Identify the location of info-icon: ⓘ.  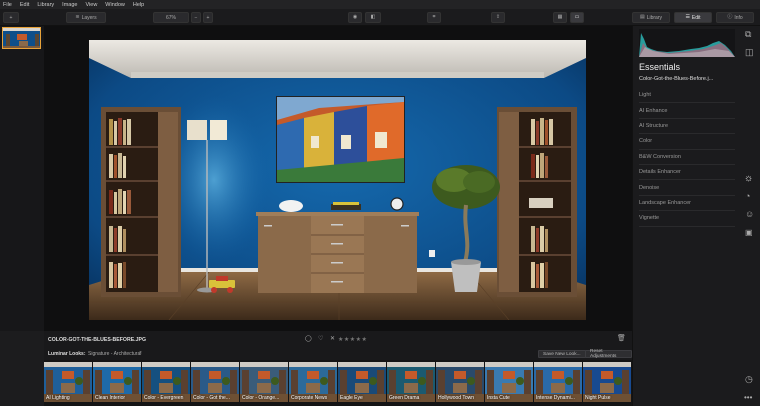
(730, 17).